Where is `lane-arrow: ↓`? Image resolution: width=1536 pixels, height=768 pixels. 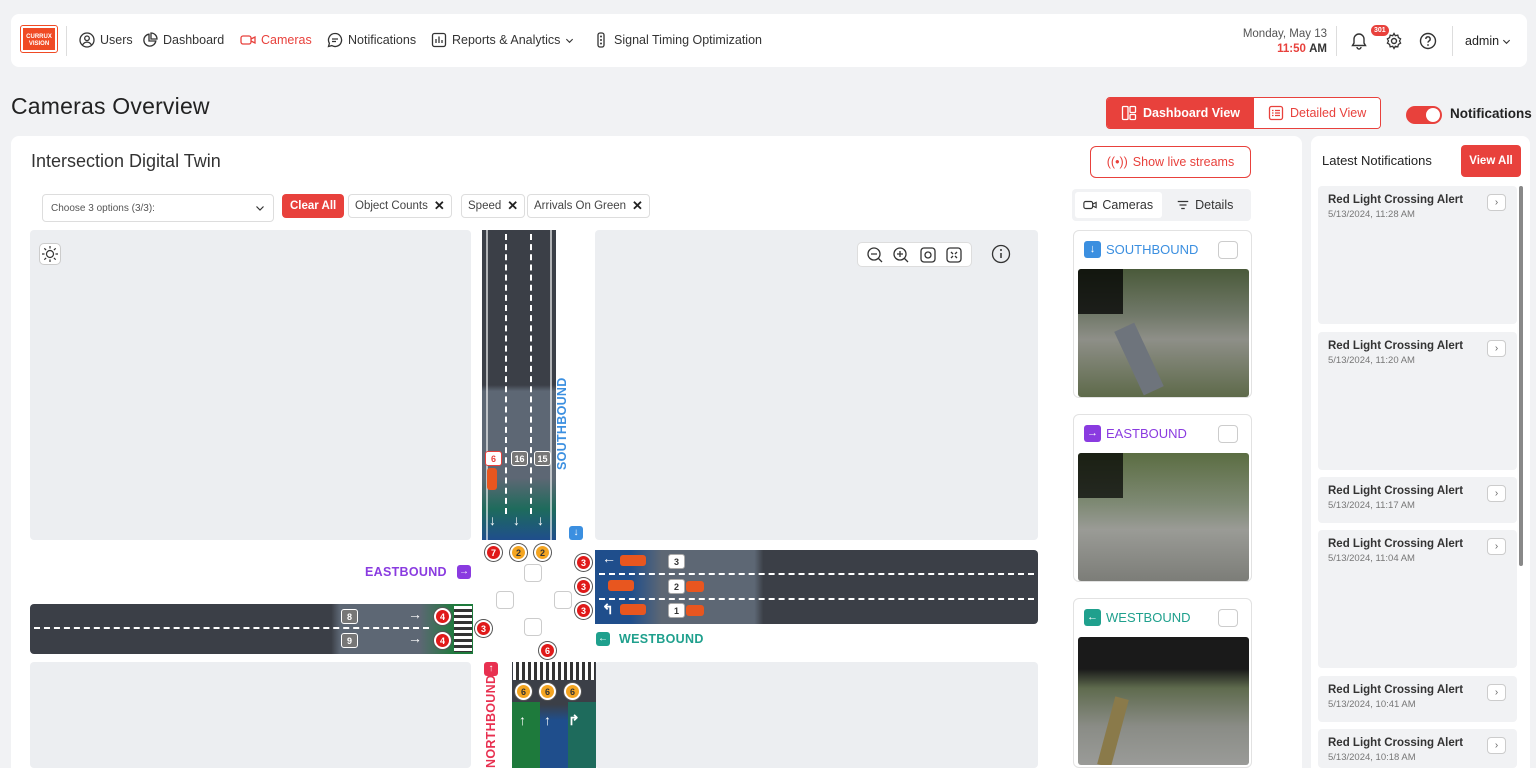 lane-arrow: ↓ is located at coordinates (540, 520).